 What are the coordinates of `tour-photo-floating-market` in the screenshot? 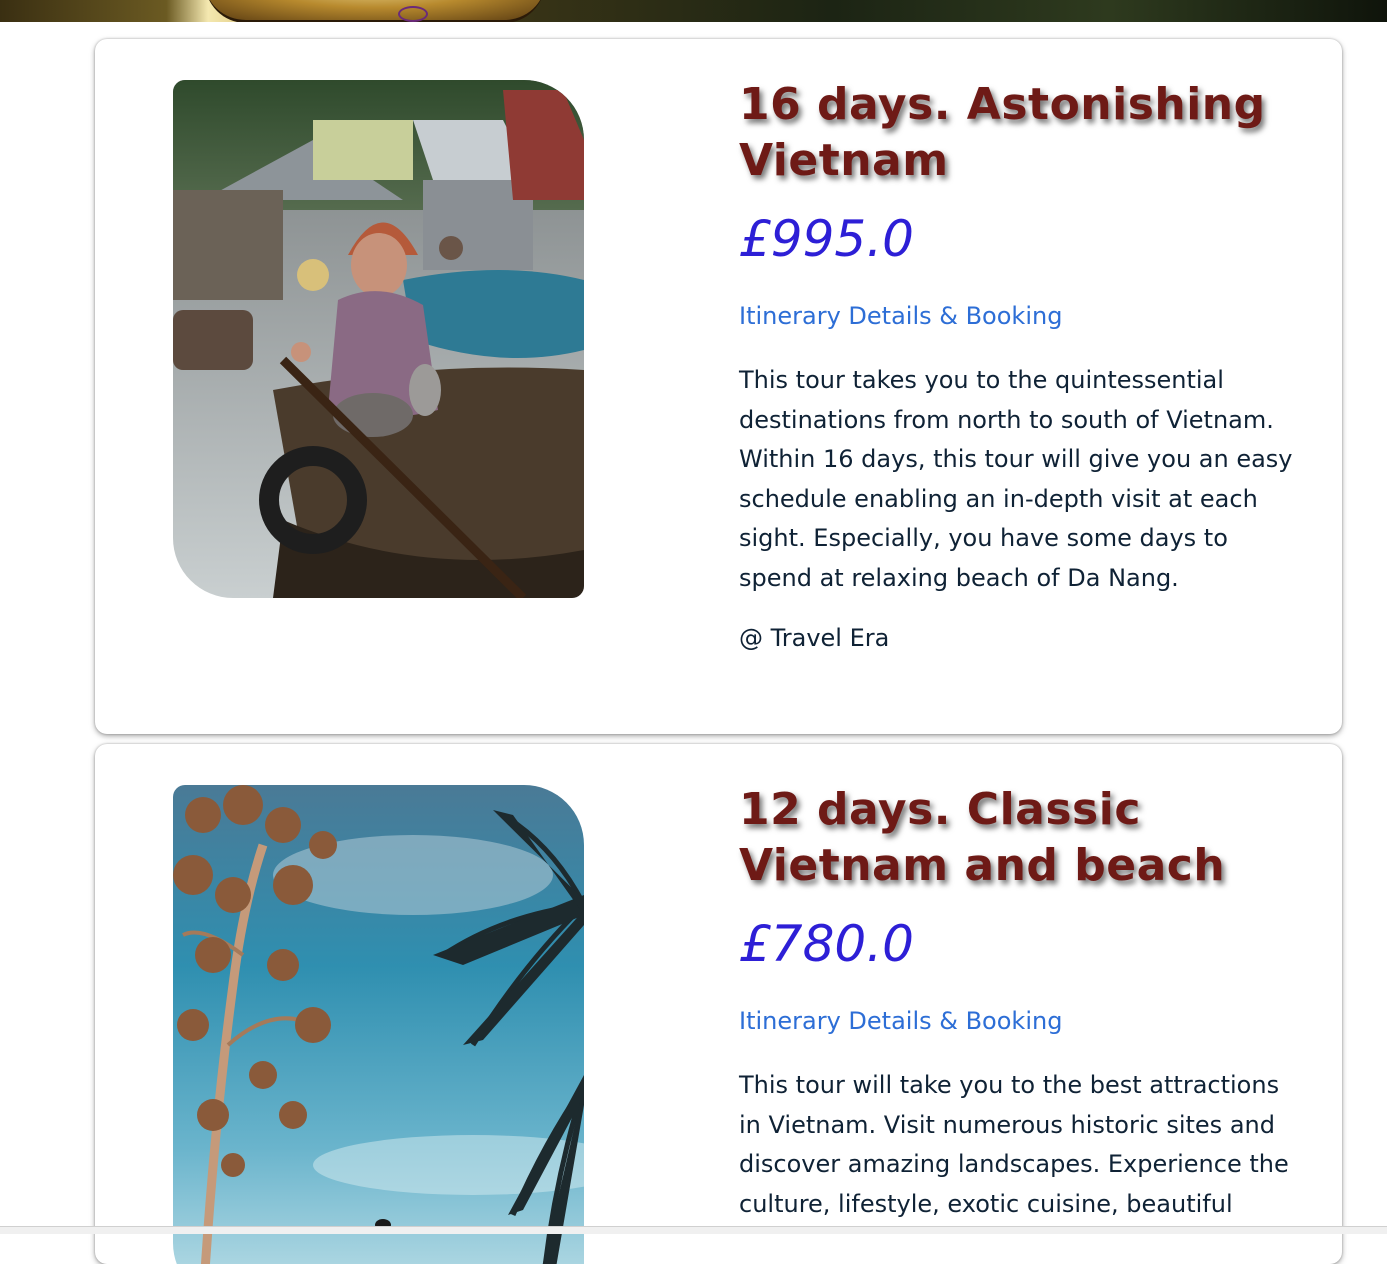 It's located at (378, 339).